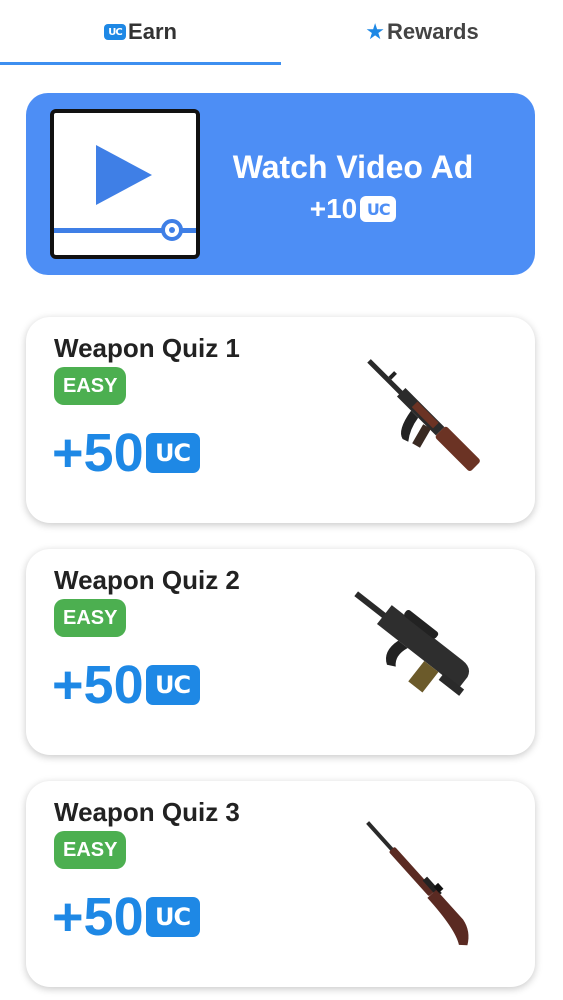 This screenshot has height=1000, width=563. Describe the element at coordinates (423, 889) in the screenshot. I see `bolt-action-rifle-icon` at that location.